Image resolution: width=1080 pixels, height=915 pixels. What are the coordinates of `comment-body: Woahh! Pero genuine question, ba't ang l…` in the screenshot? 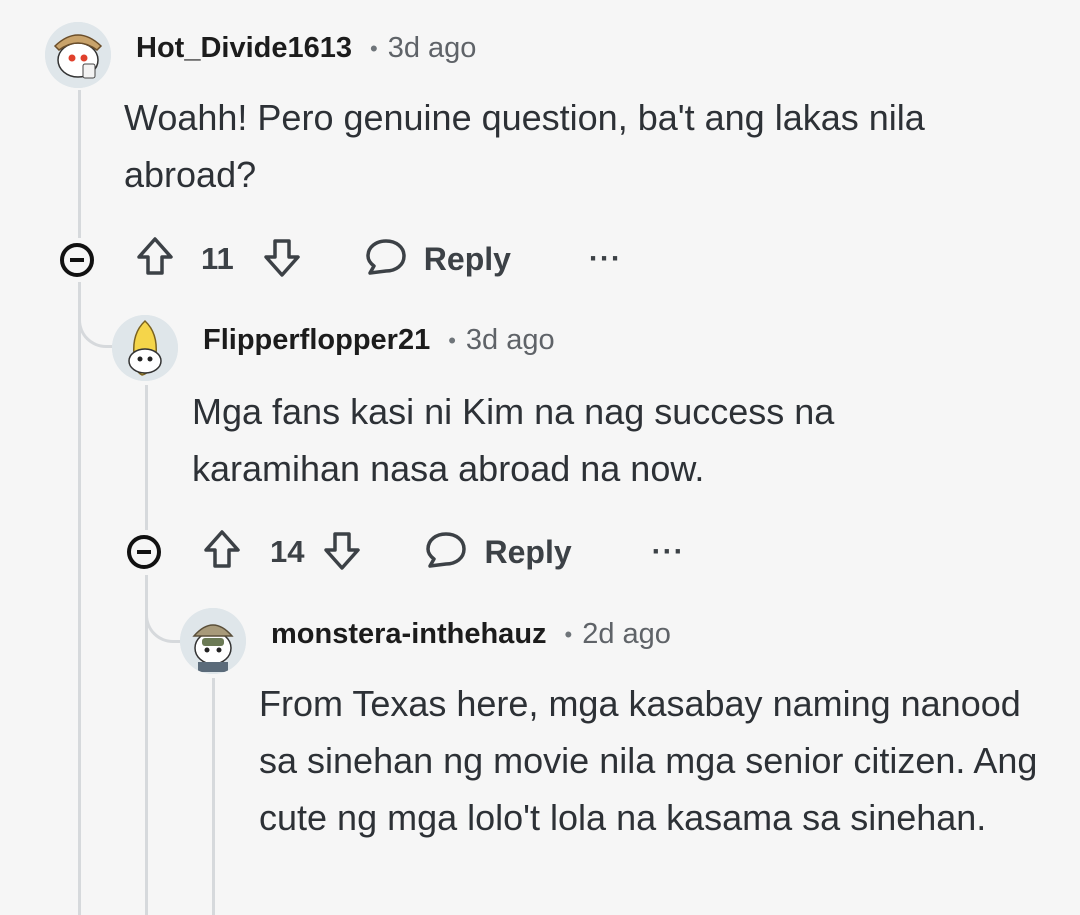 It's located at (524, 146).